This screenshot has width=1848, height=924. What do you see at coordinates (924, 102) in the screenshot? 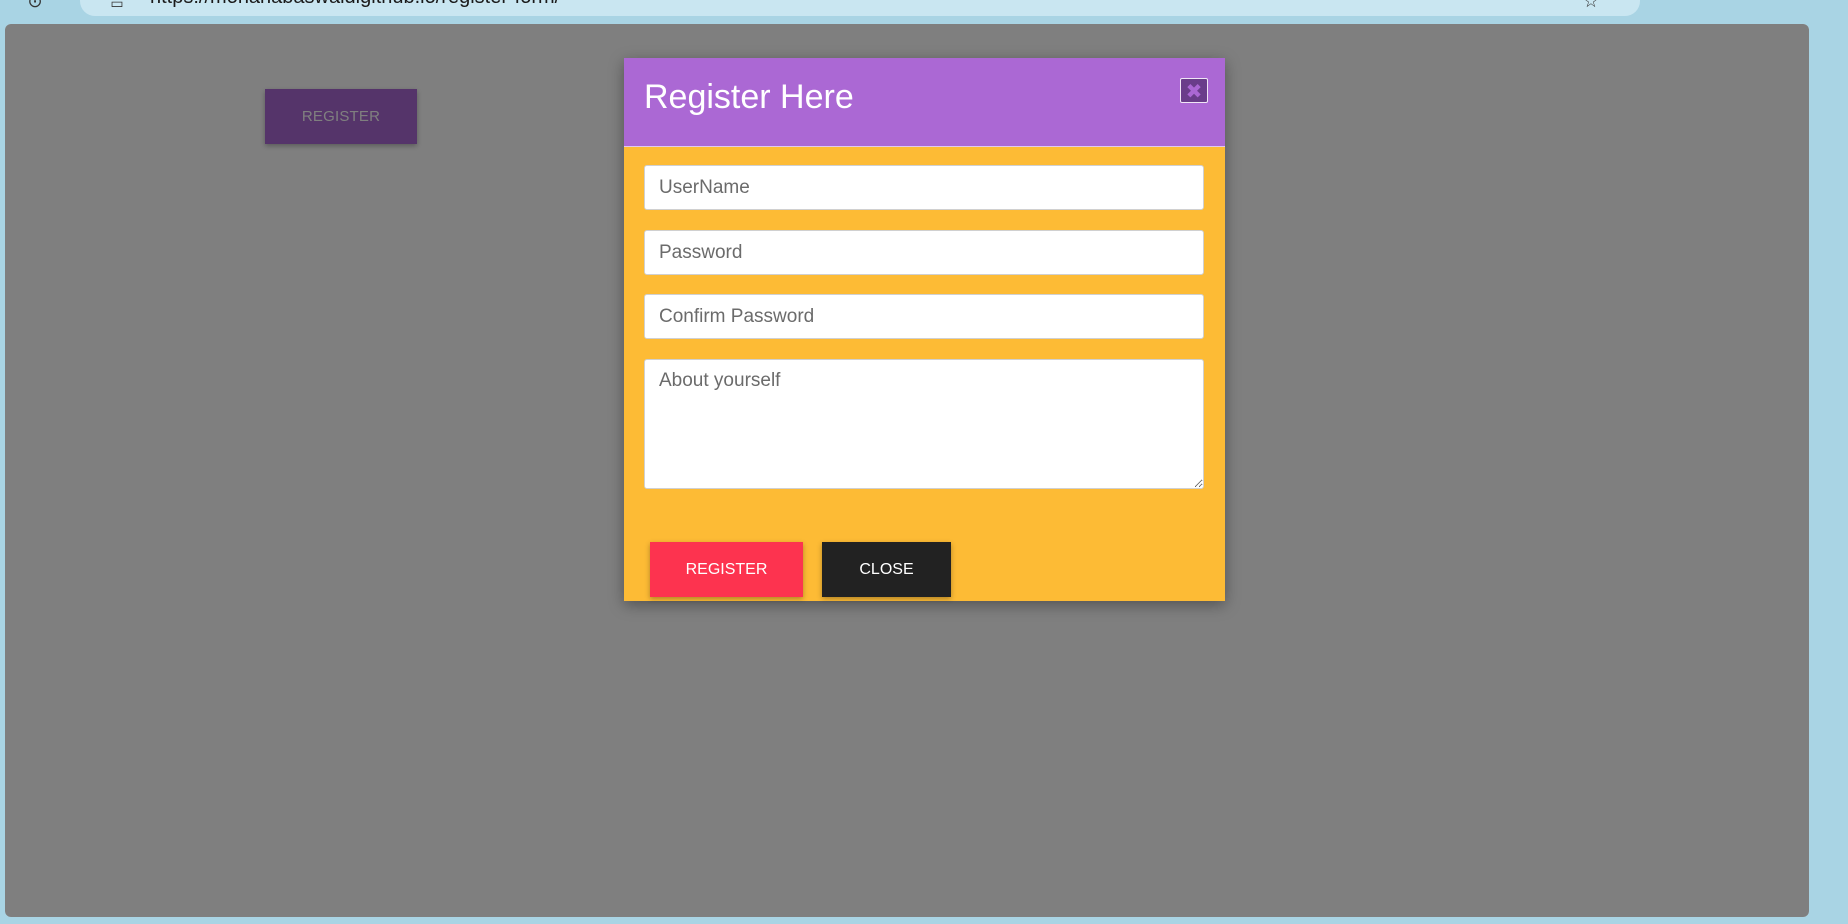
I see `modal-header: Register Here ✖` at bounding box center [924, 102].